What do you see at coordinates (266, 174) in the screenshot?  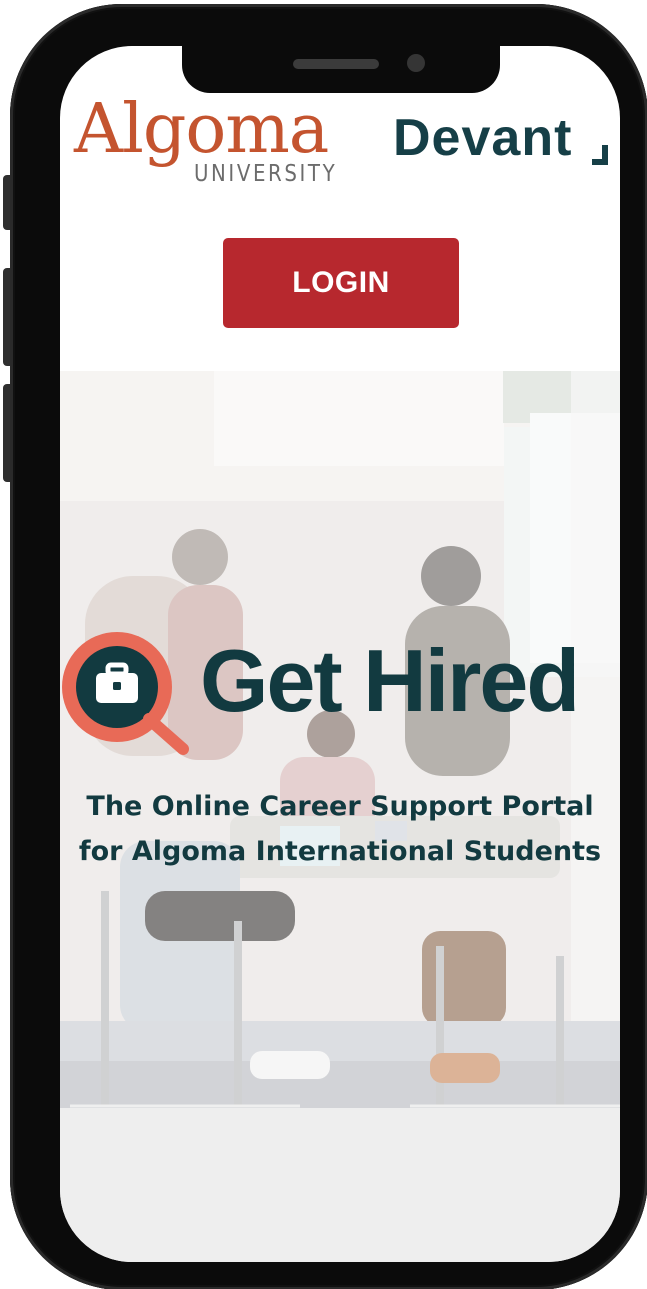 I see `university-wordmark: UNIVERSITY` at bounding box center [266, 174].